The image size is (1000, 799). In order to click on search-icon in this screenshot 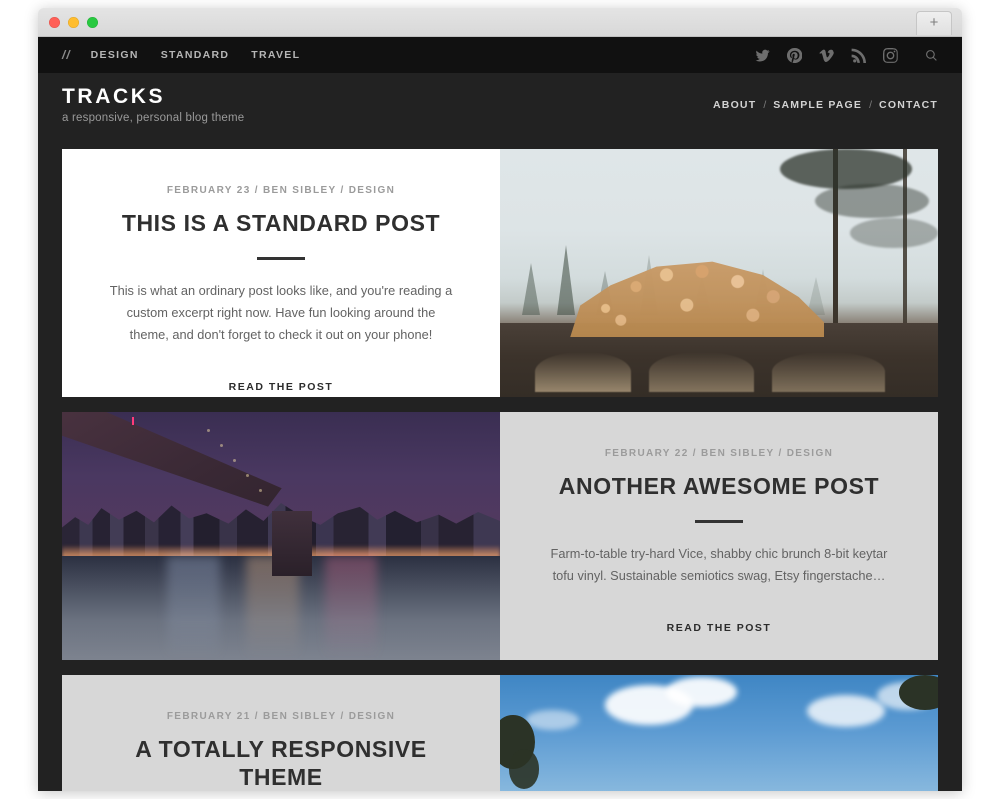, I will do `click(931, 55)`.